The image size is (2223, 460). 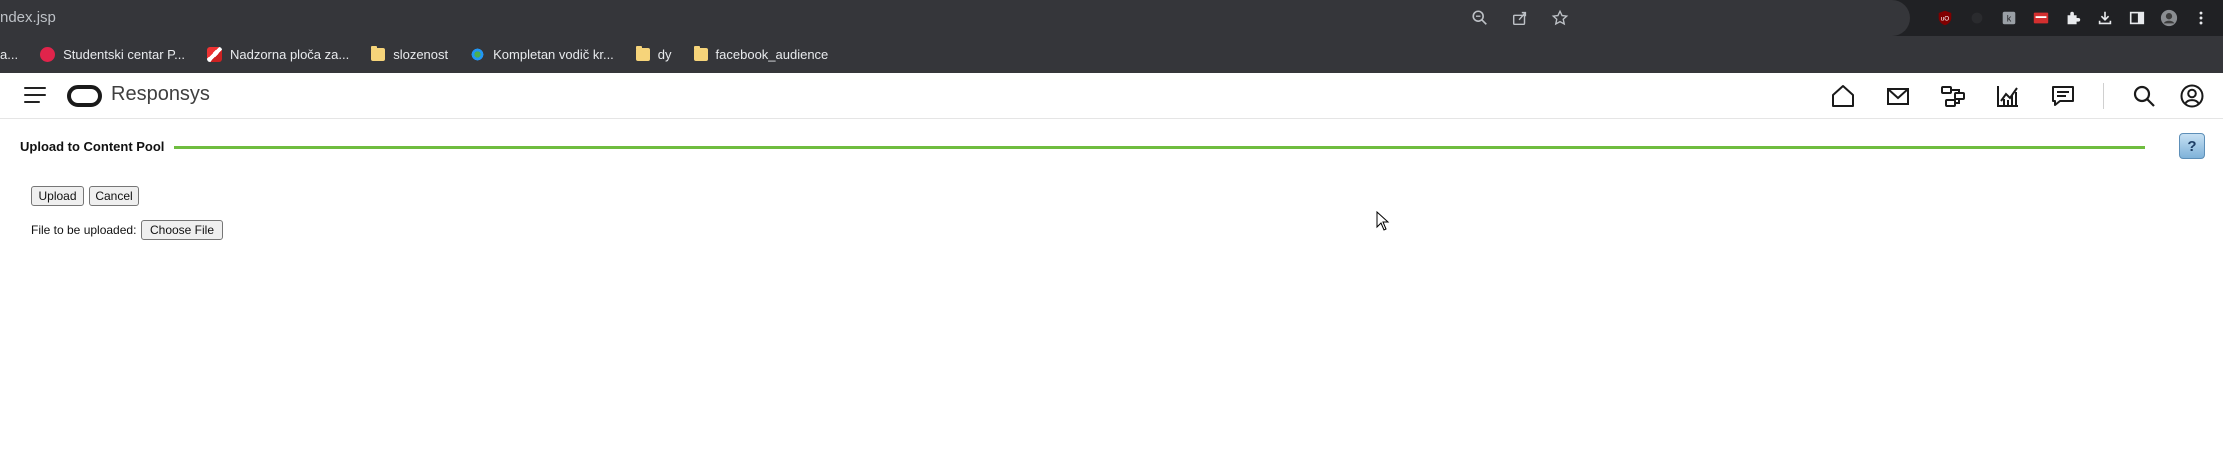 I want to click on omnibox-actions, so click(x=1520, y=18).